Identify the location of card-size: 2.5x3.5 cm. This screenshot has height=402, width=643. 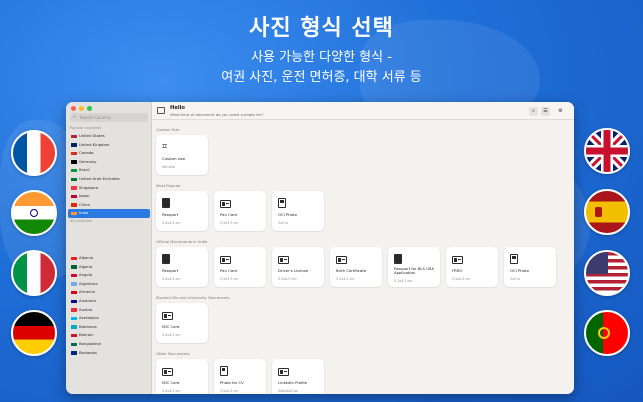
(229, 279).